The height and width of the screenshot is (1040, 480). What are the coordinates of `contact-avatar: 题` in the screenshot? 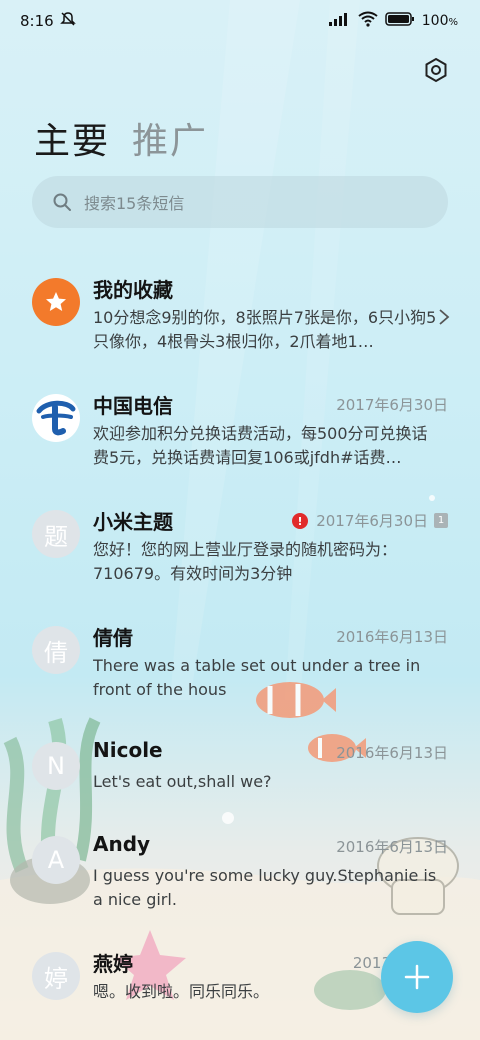 It's located at (56, 534).